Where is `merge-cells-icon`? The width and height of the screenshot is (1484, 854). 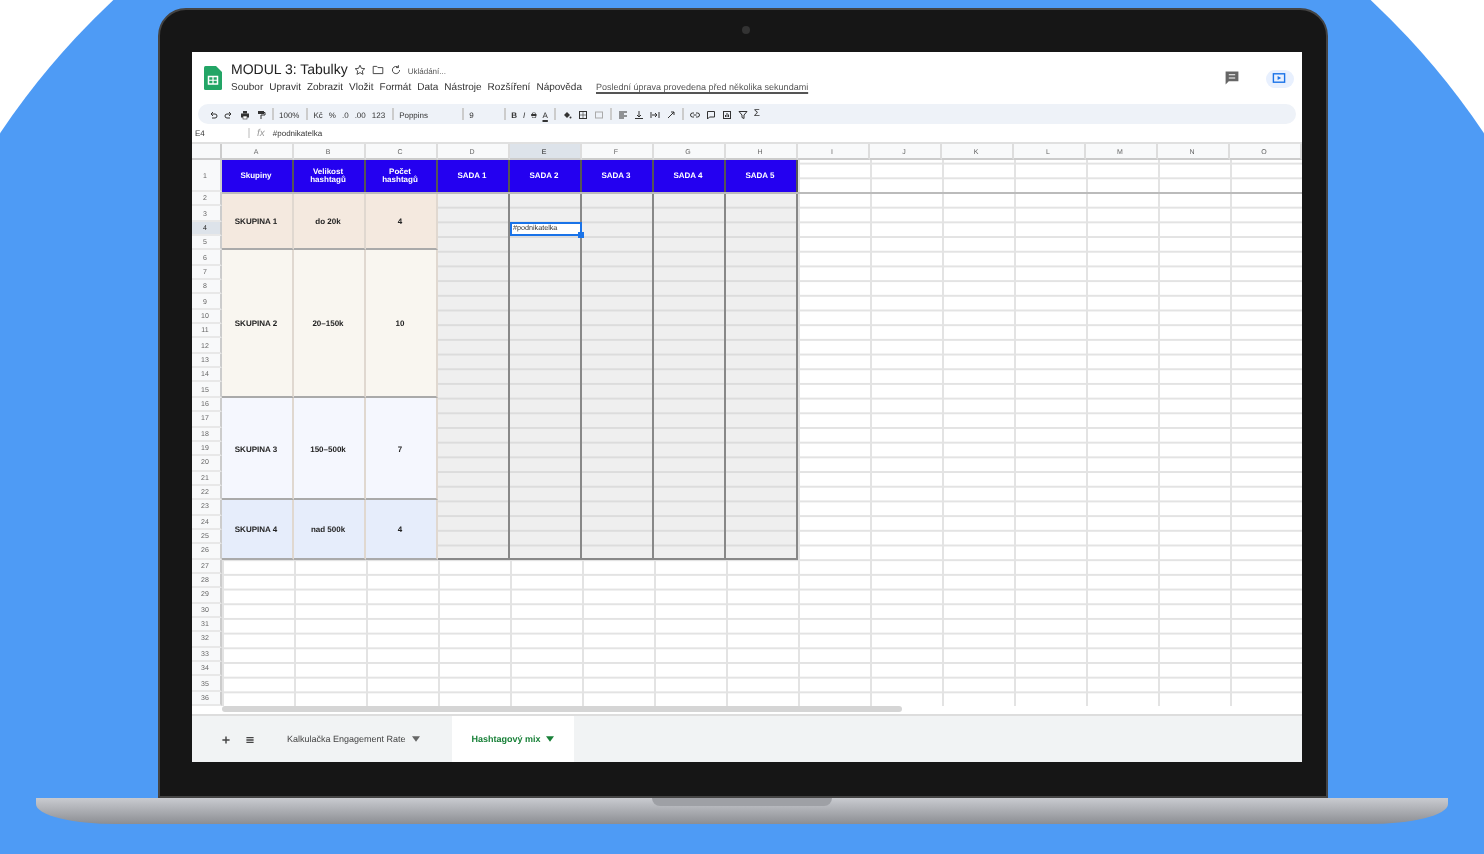
merge-cells-icon is located at coordinates (598, 114).